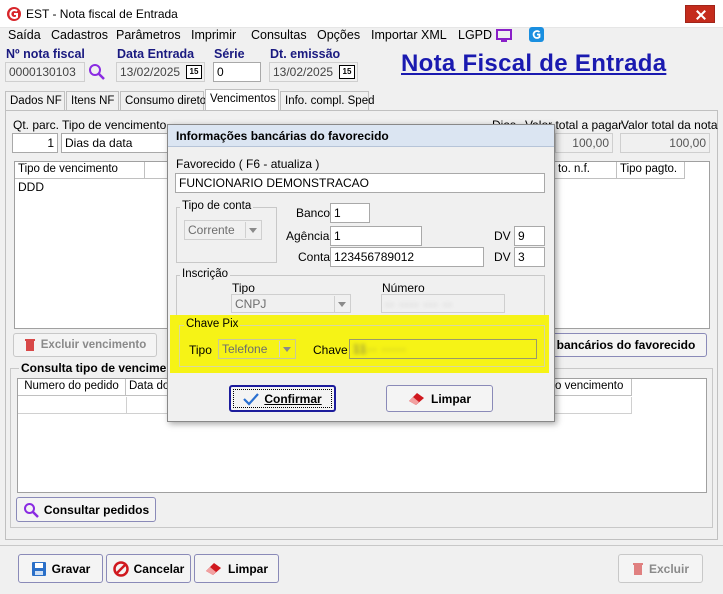 This screenshot has height=594, width=723. I want to click on valor-pagar-input: 100,00, so click(584, 143).